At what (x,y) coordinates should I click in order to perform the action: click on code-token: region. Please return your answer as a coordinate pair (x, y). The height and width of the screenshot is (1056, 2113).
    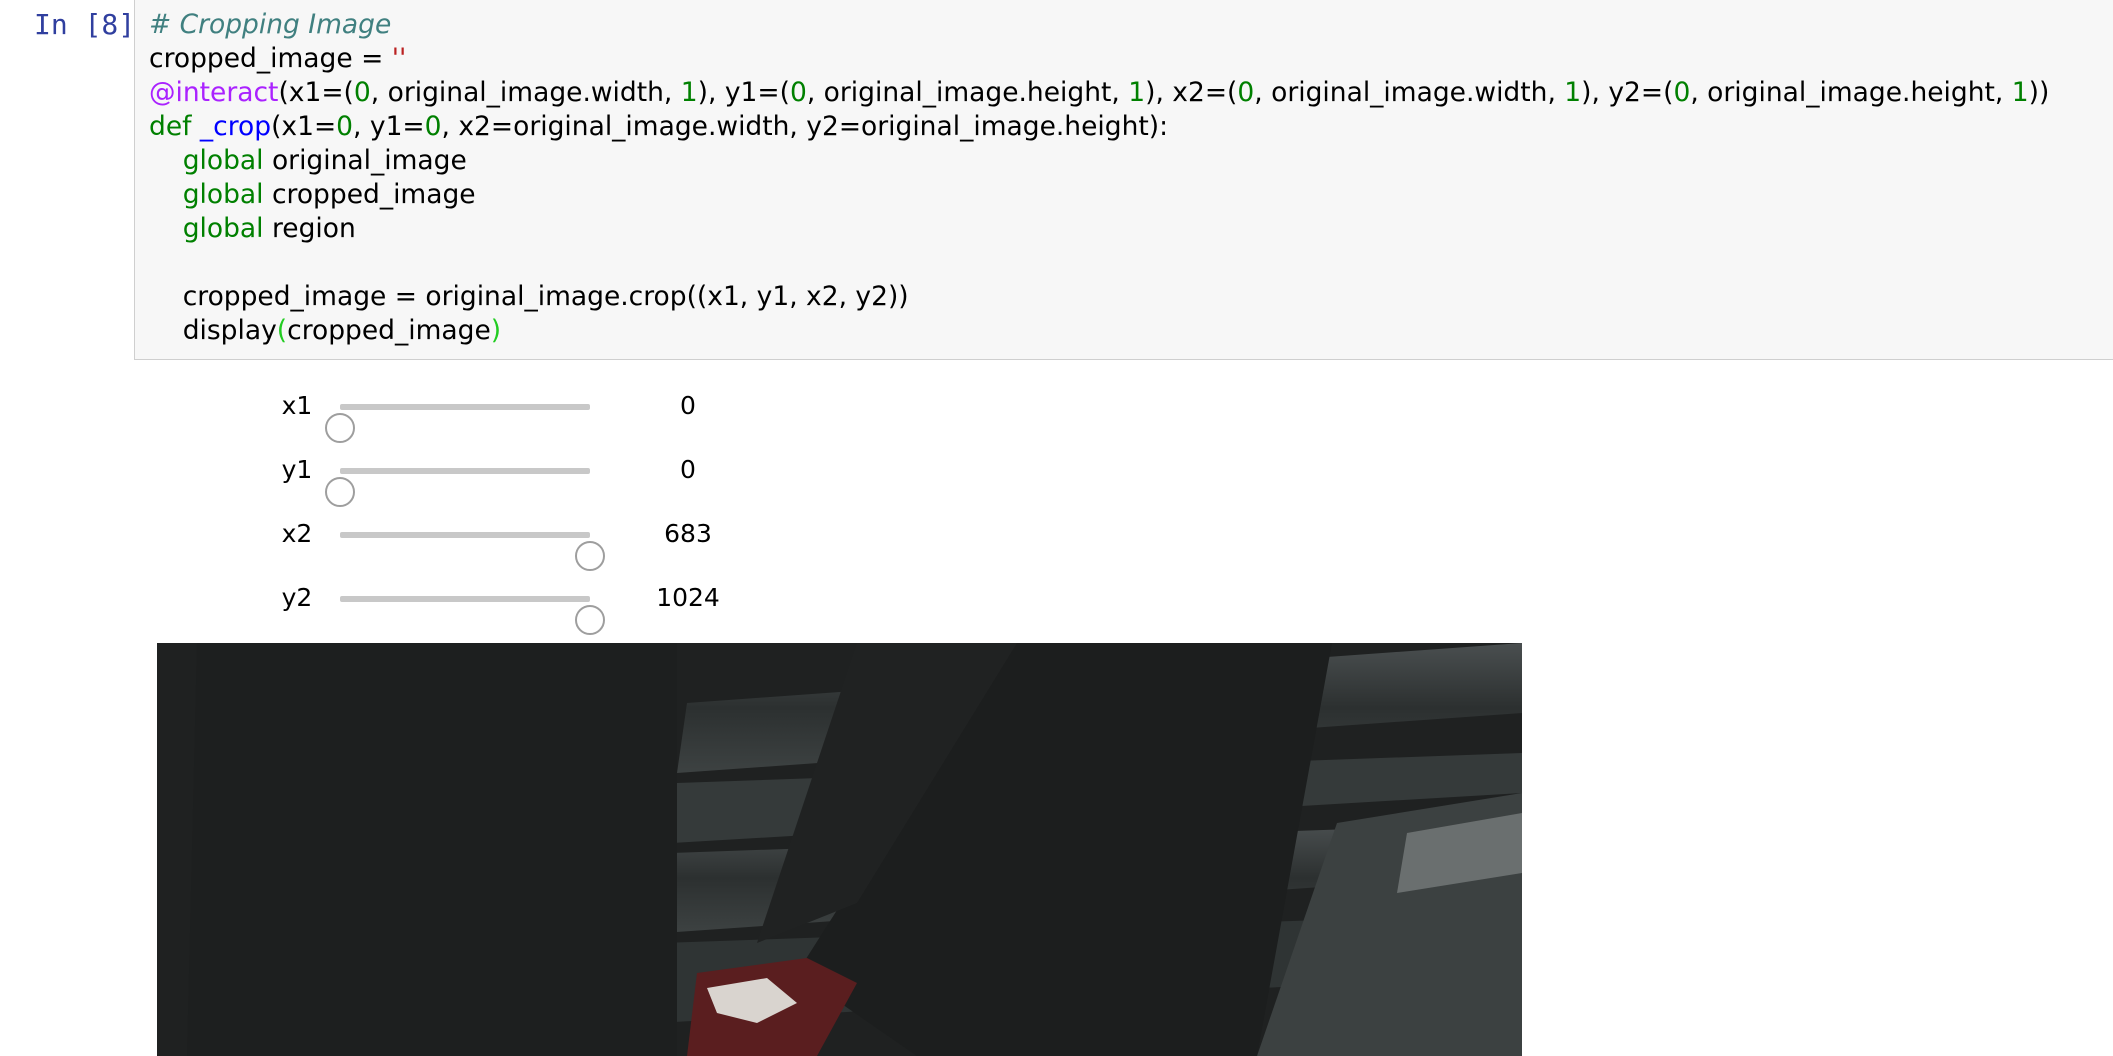
    Looking at the image, I should click on (309, 228).